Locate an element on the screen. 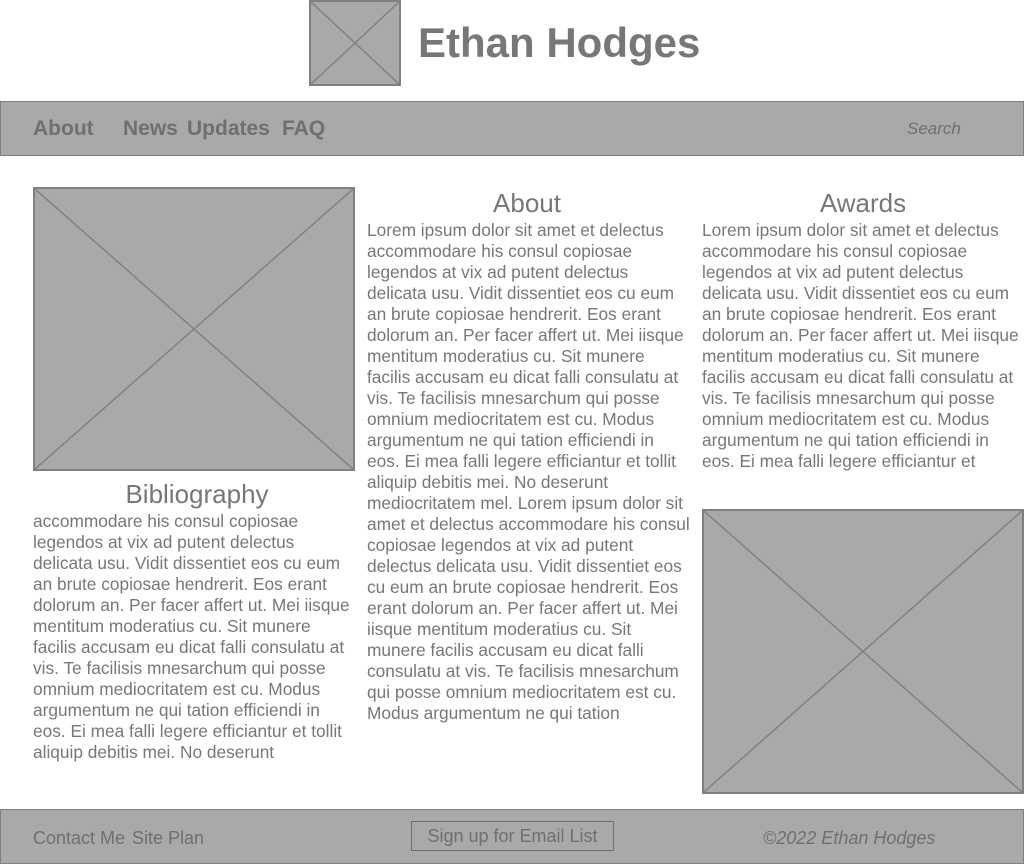 This screenshot has width=1024, height=865. email-signup-button: Sign up for Email List is located at coordinates (512, 836).